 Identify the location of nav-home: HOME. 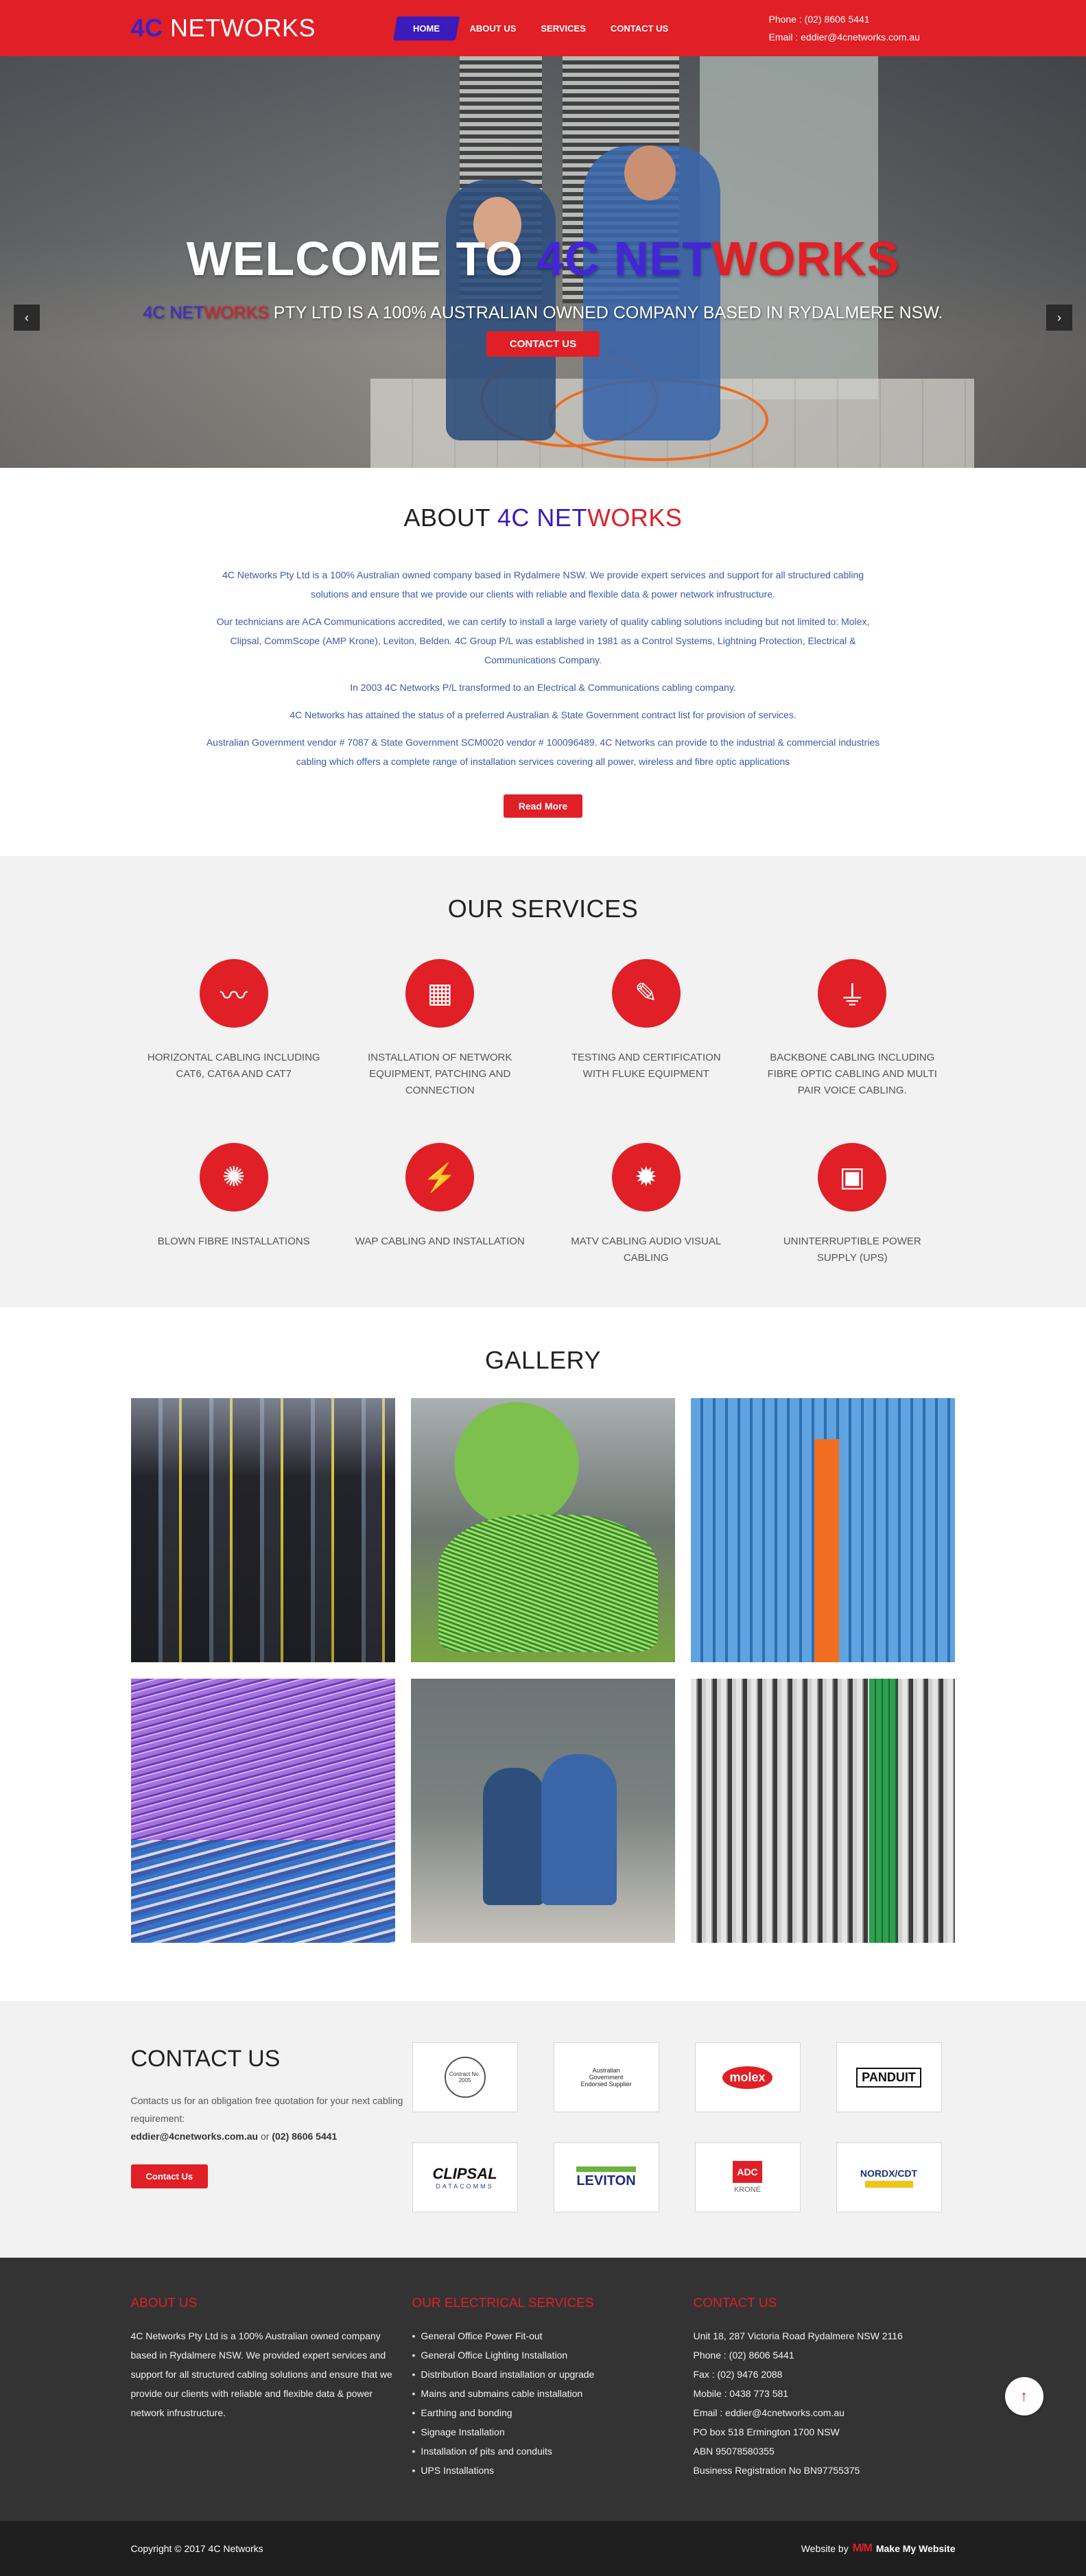
(426, 28).